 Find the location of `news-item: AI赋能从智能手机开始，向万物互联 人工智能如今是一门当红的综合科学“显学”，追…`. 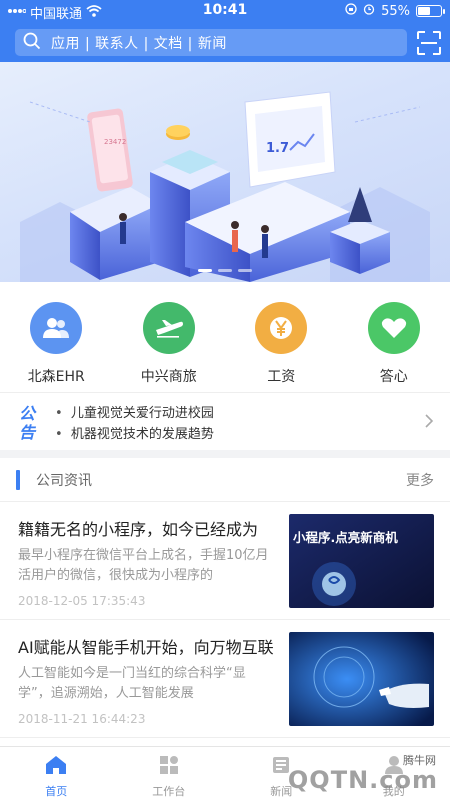

news-item: AI赋能从智能手机开始，向万物互联 人工智能如今是一门当红的综合科学“显学”，追… is located at coordinates (225, 679).